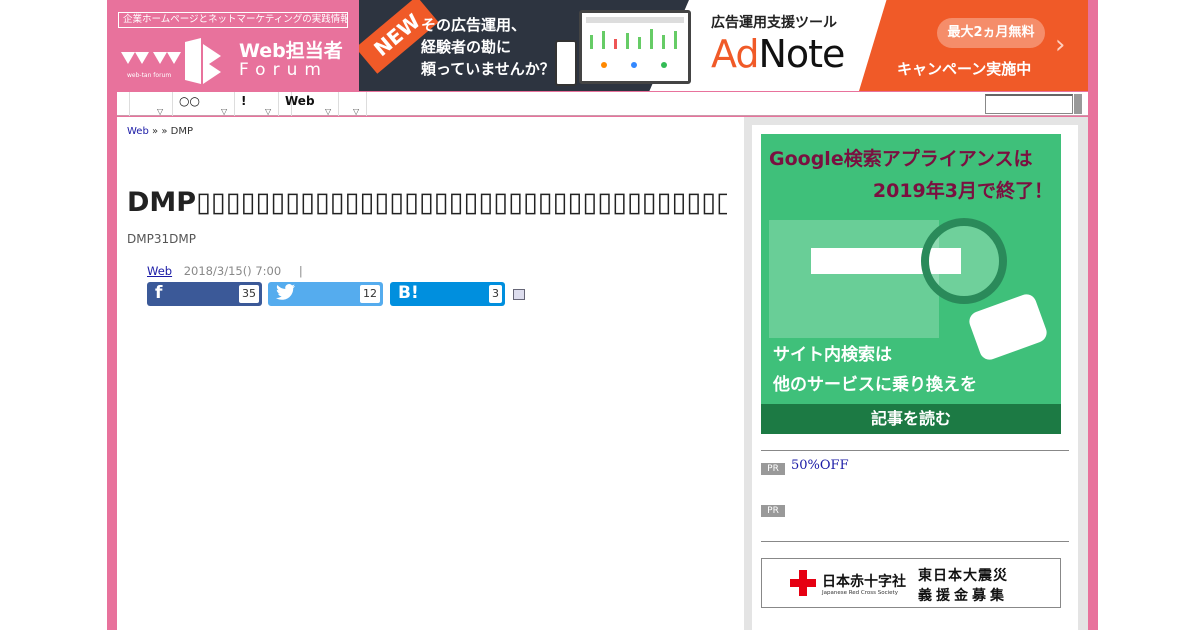 The height and width of the screenshot is (630, 1200). What do you see at coordinates (488, 69) in the screenshot?
I see `banner-copy-line3: 頼っていませんか？` at bounding box center [488, 69].